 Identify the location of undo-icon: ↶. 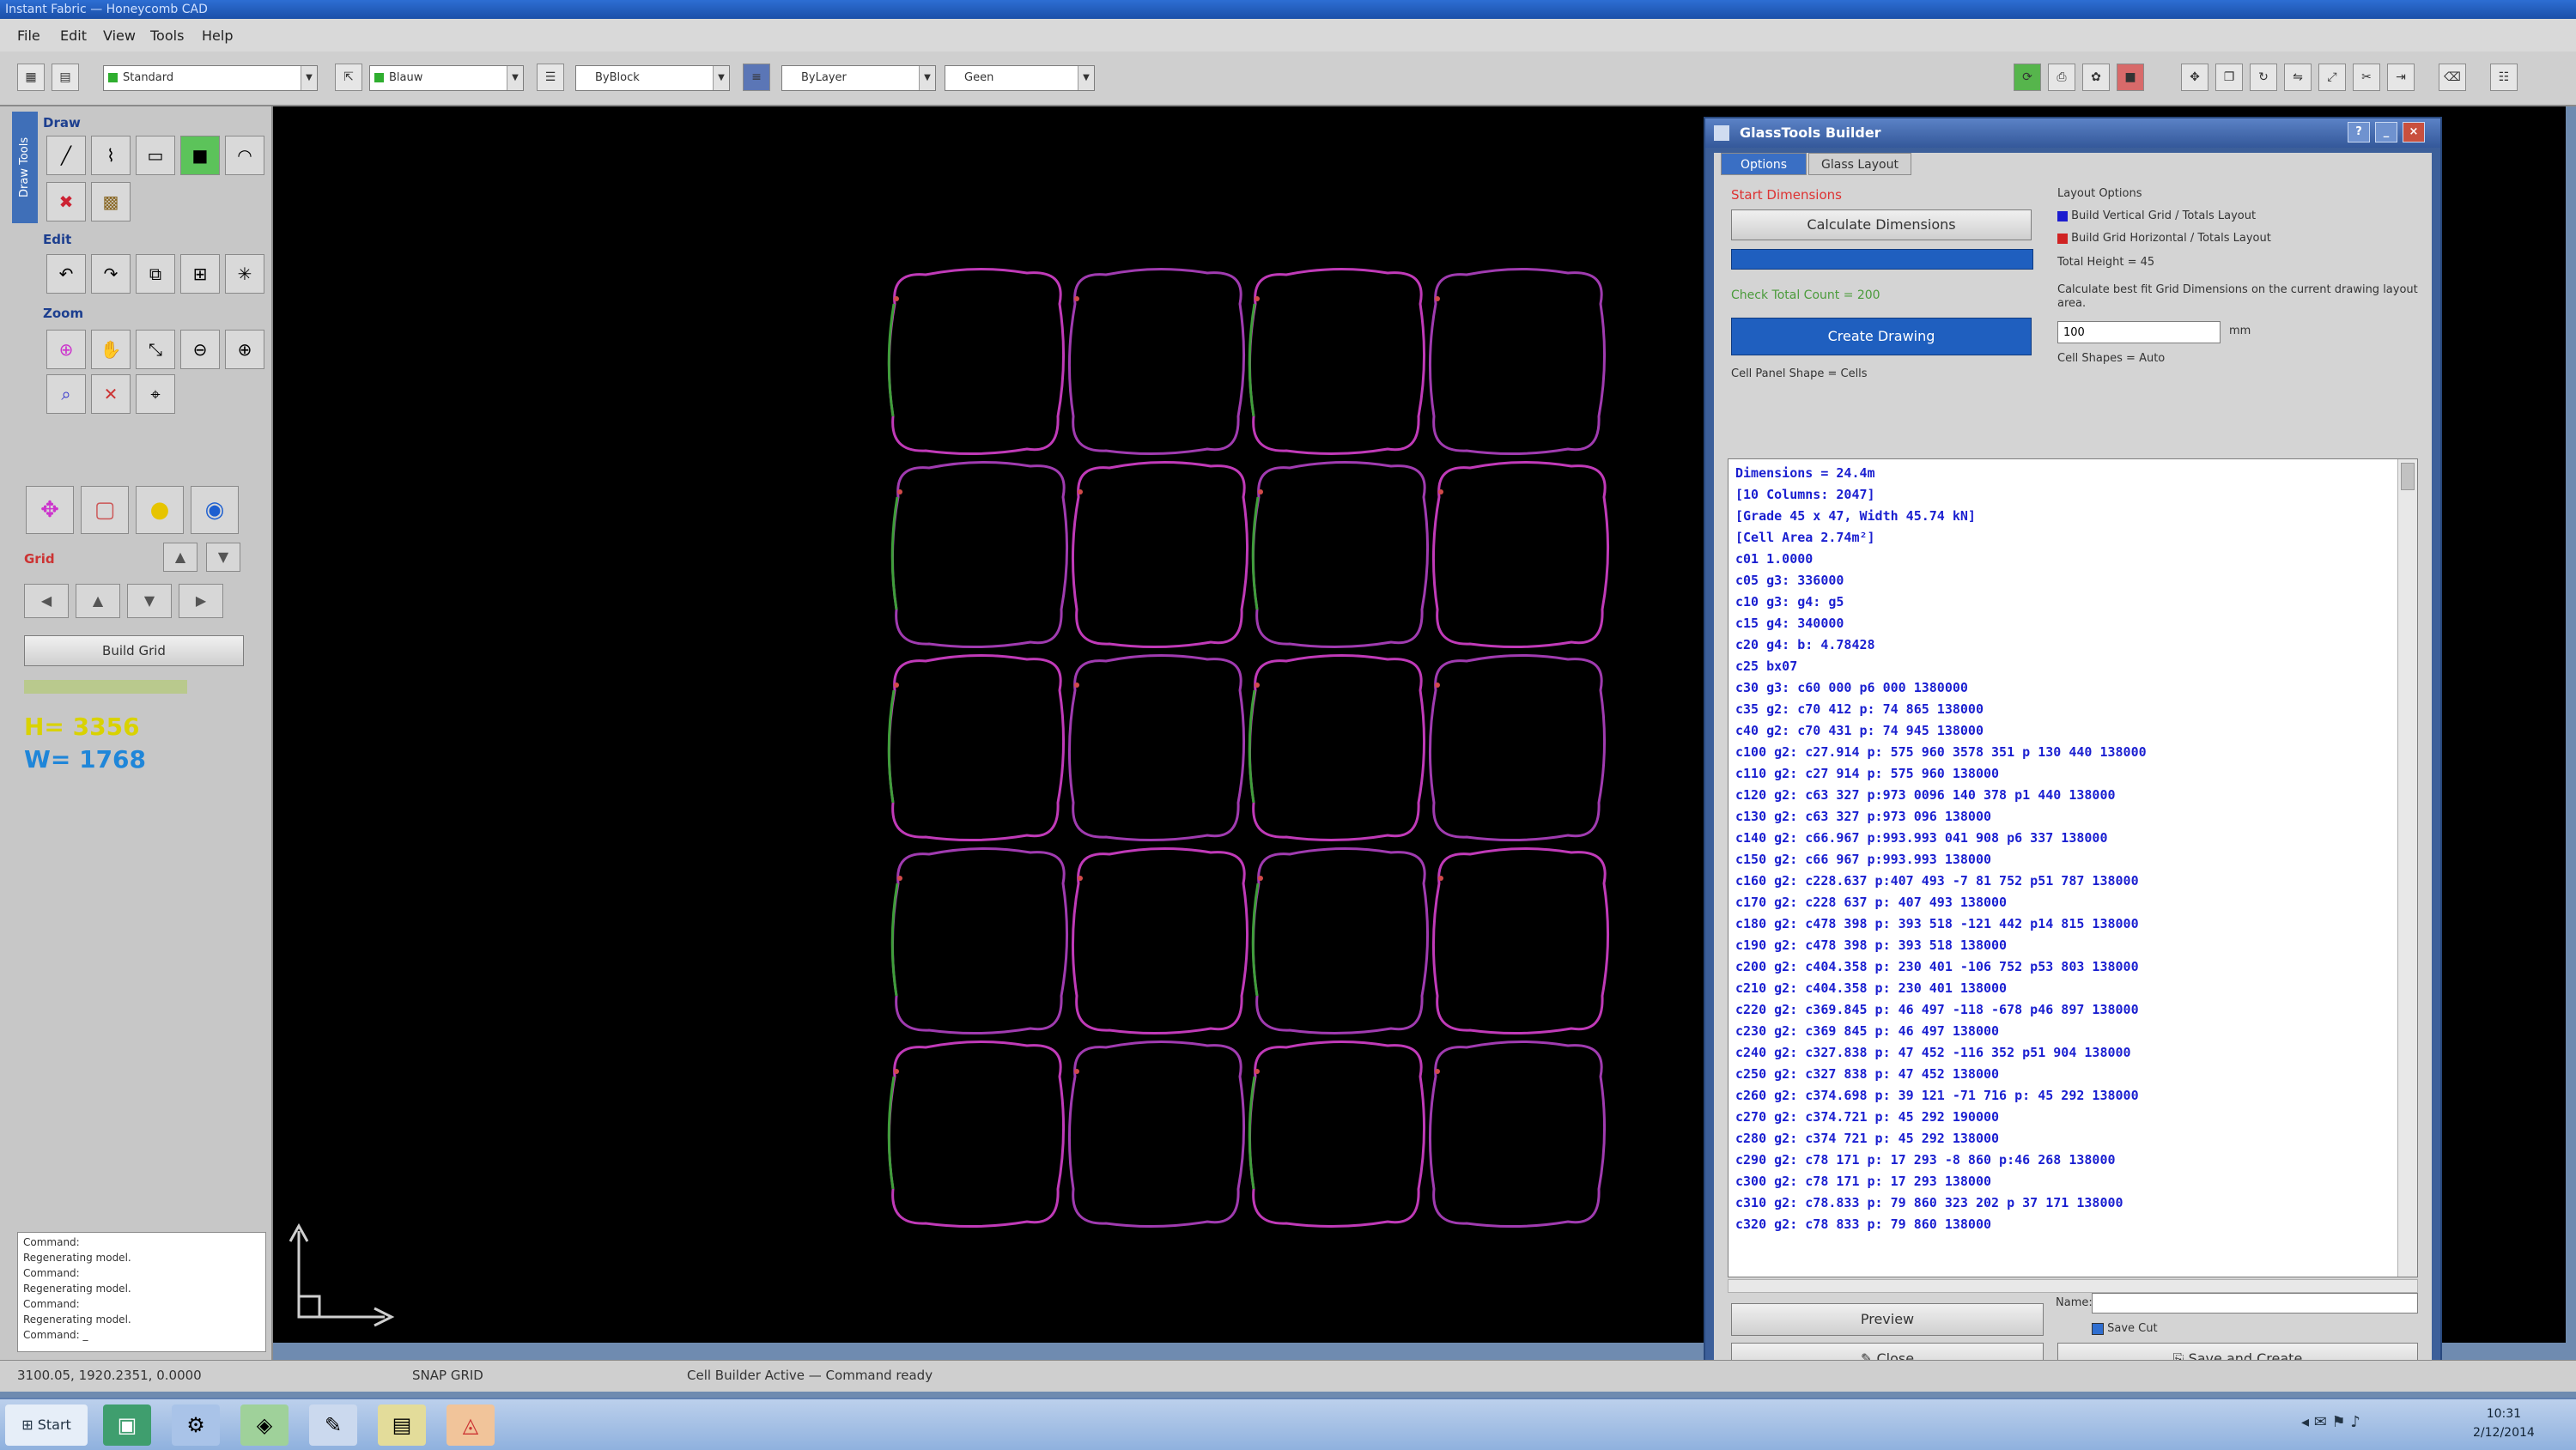
(66, 274).